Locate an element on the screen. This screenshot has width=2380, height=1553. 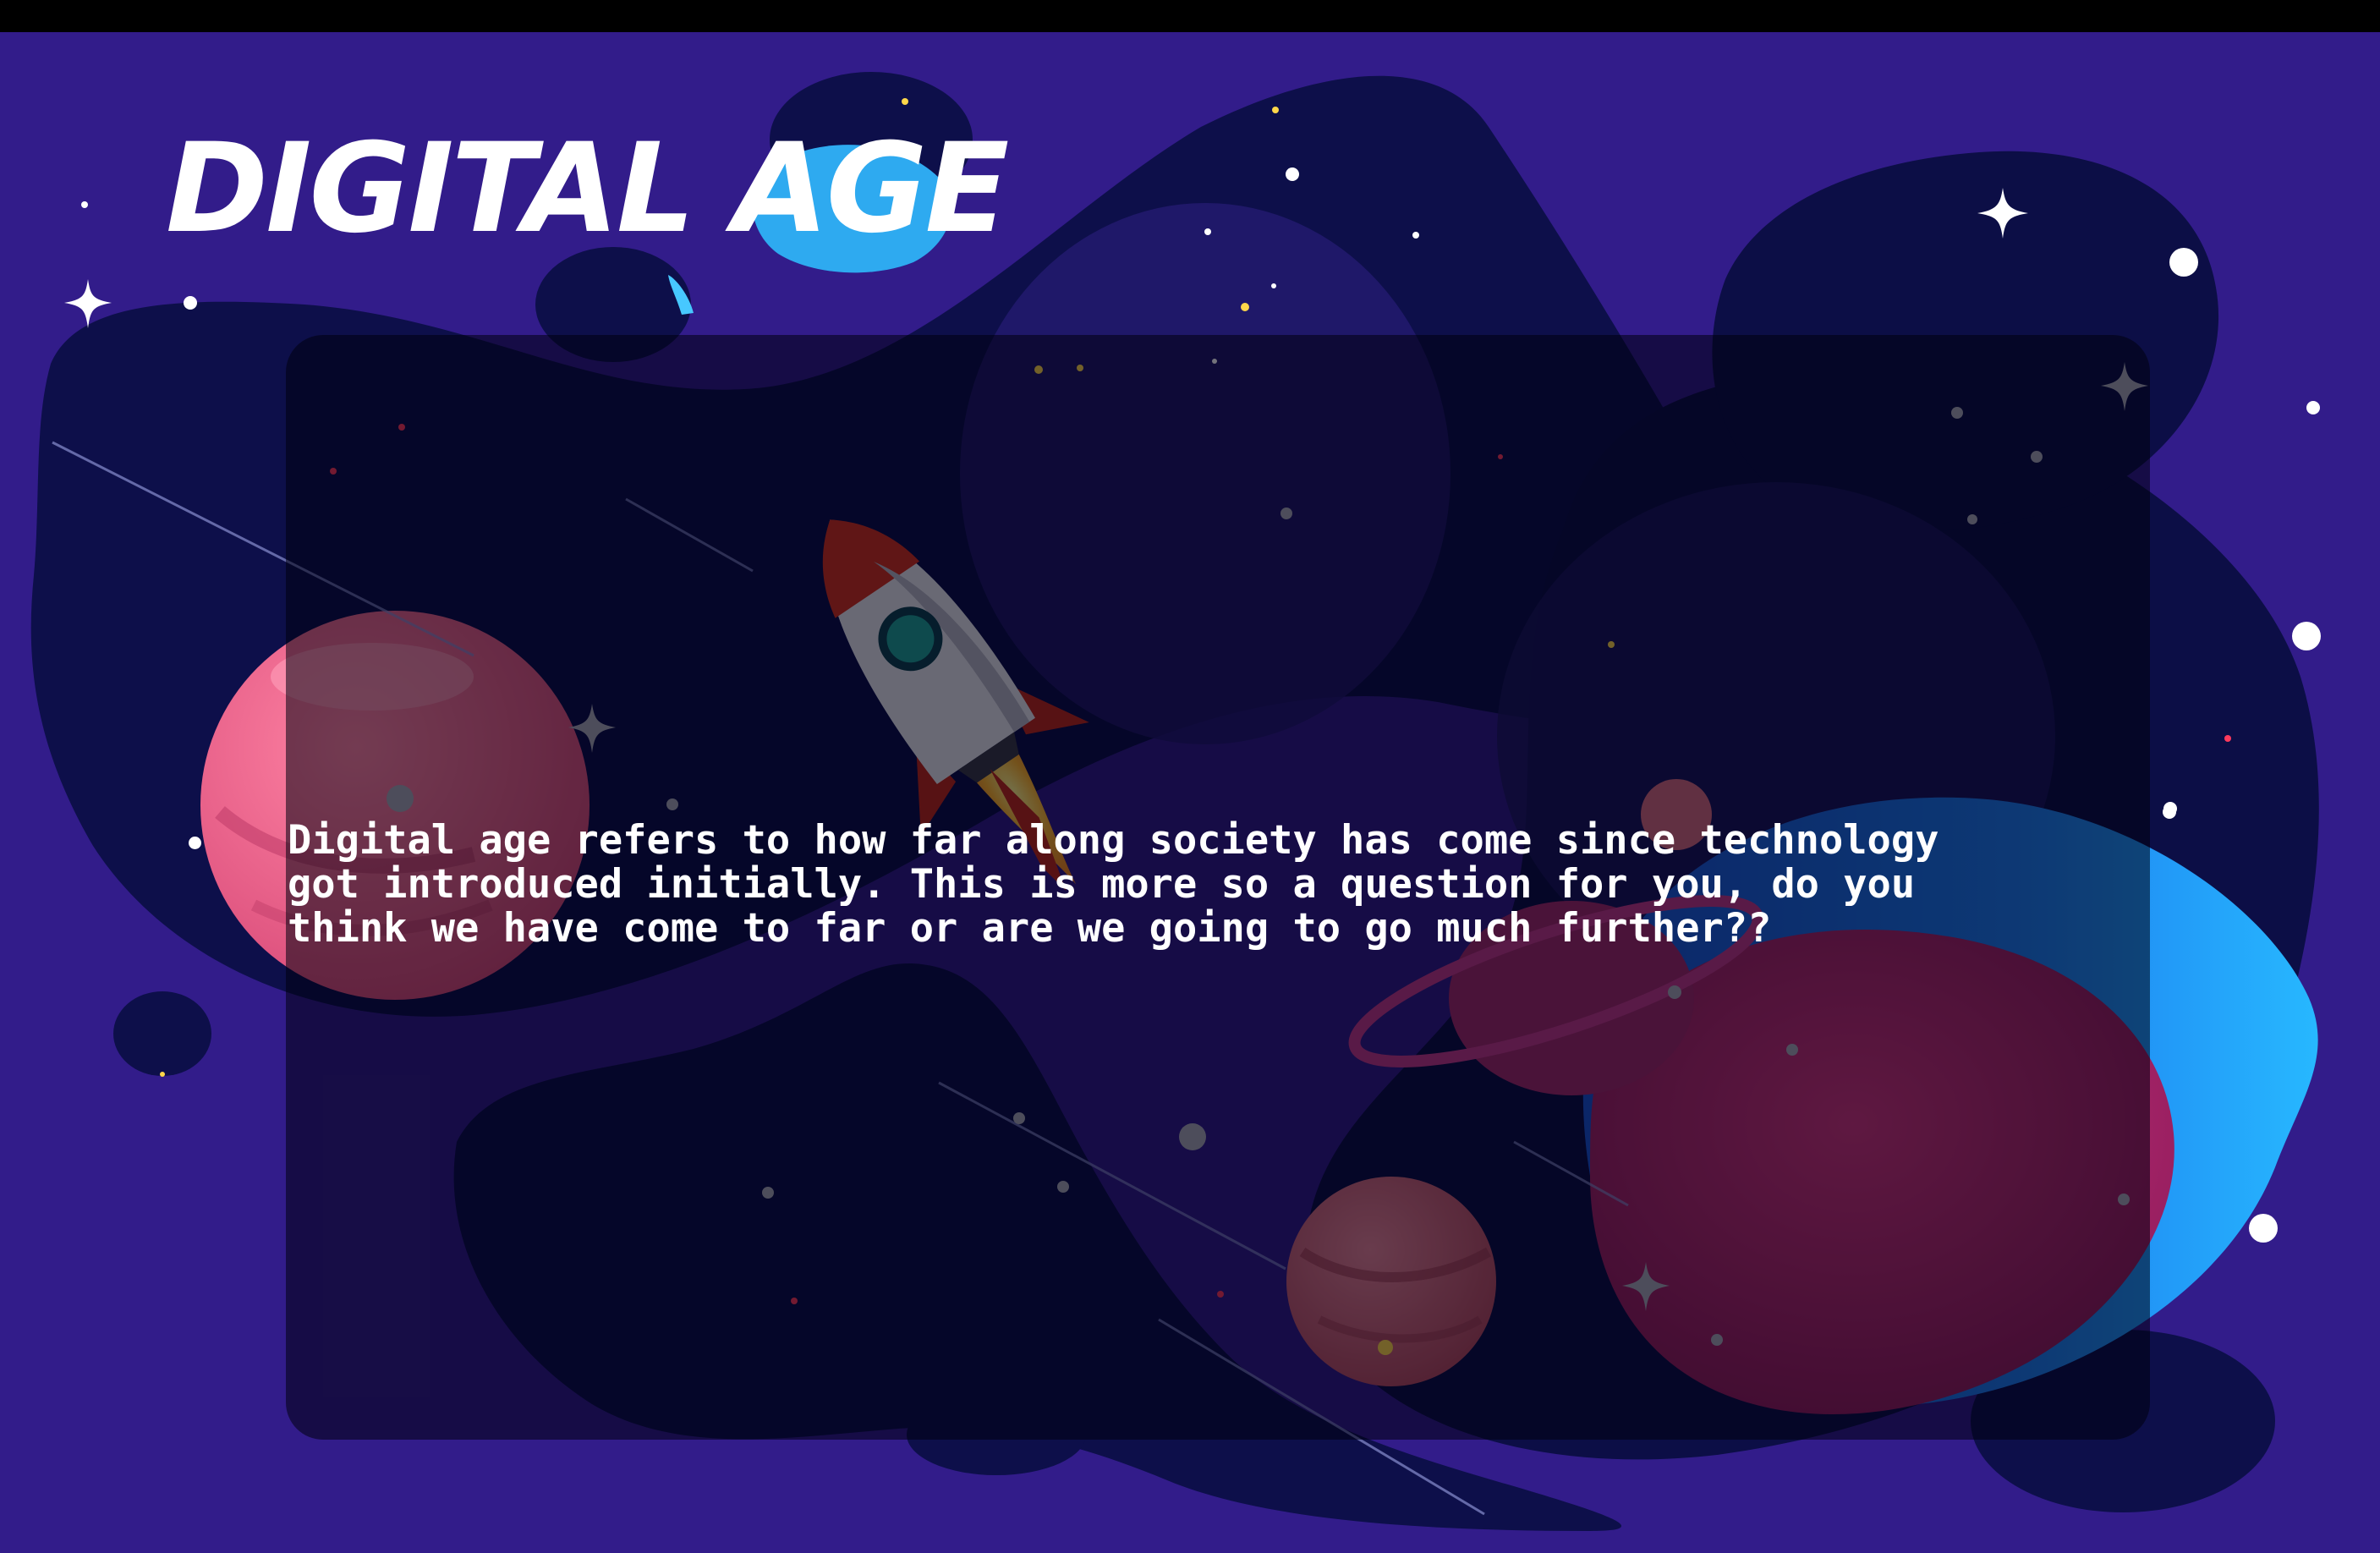
nebula-blob-small is located at coordinates (162, 1033).